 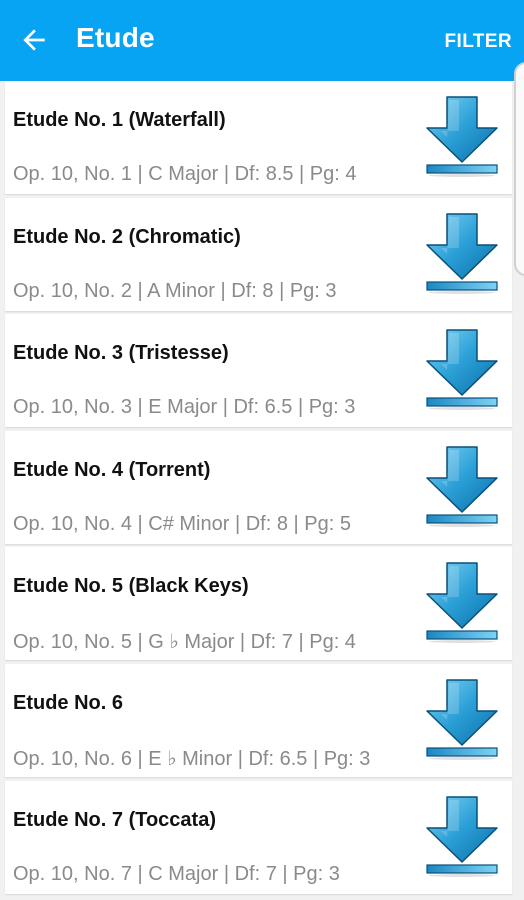 I want to click on item-title: Etude No. 7 (Toccata), so click(x=114, y=819).